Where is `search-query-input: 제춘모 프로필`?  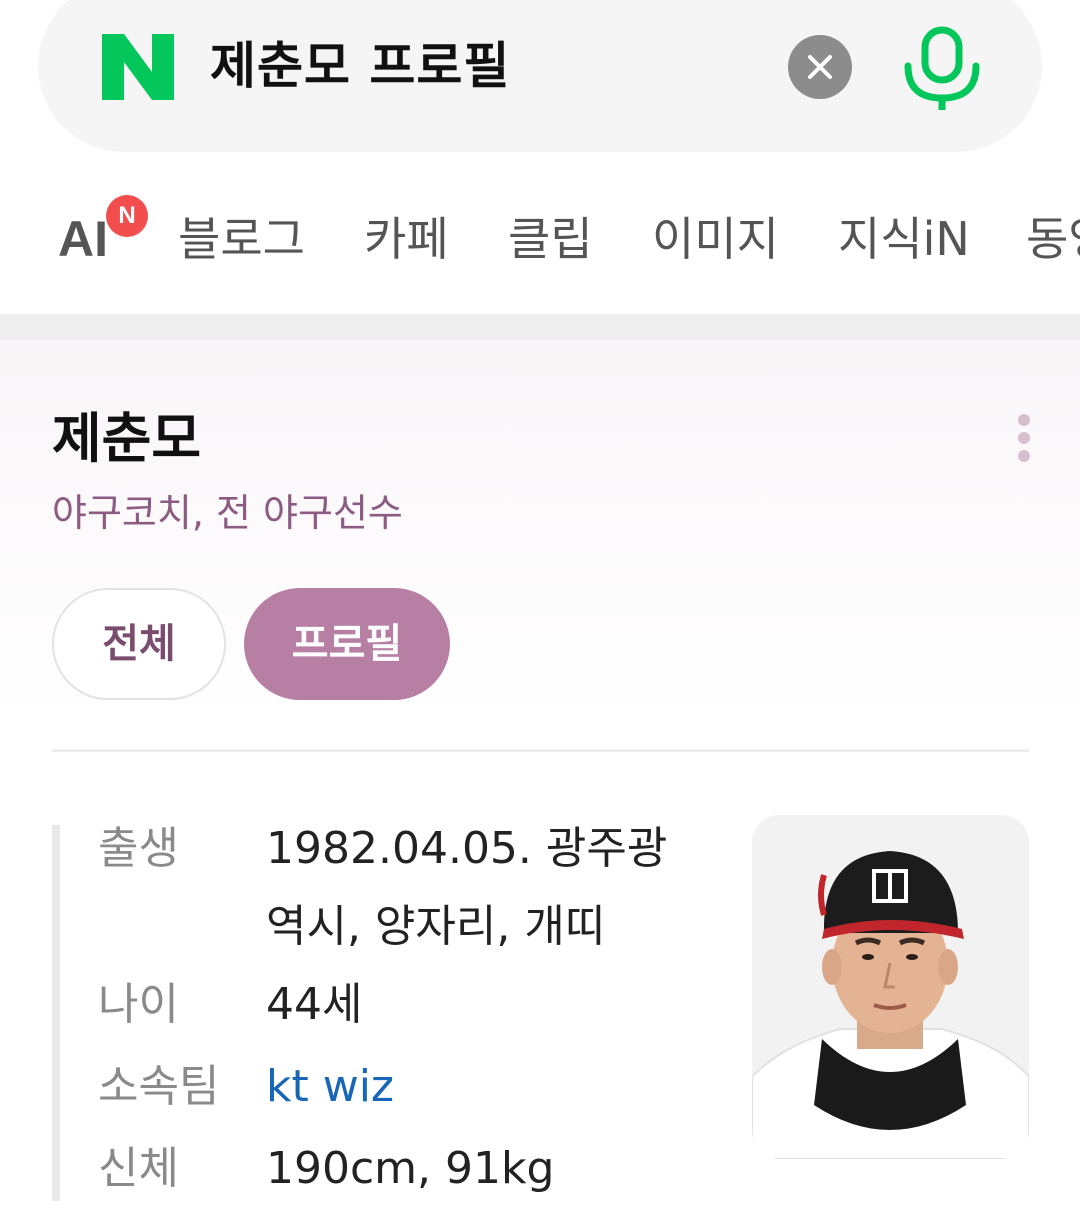 search-query-input: 제춘모 프로필 is located at coordinates (360, 66).